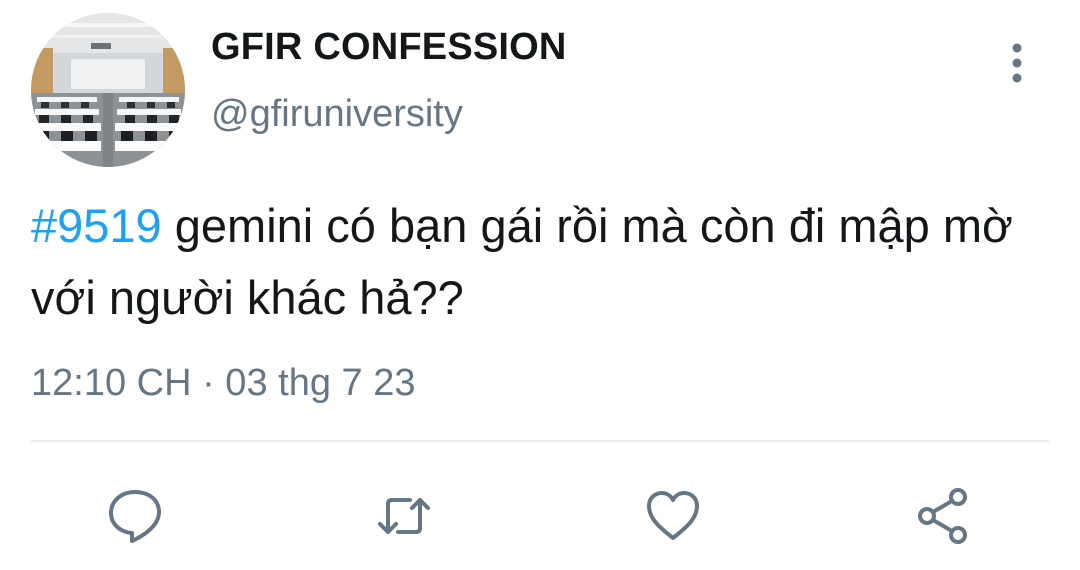 The height and width of the screenshot is (570, 1080). Describe the element at coordinates (337, 114) in the screenshot. I see `handle: @gfiruniversity` at that location.